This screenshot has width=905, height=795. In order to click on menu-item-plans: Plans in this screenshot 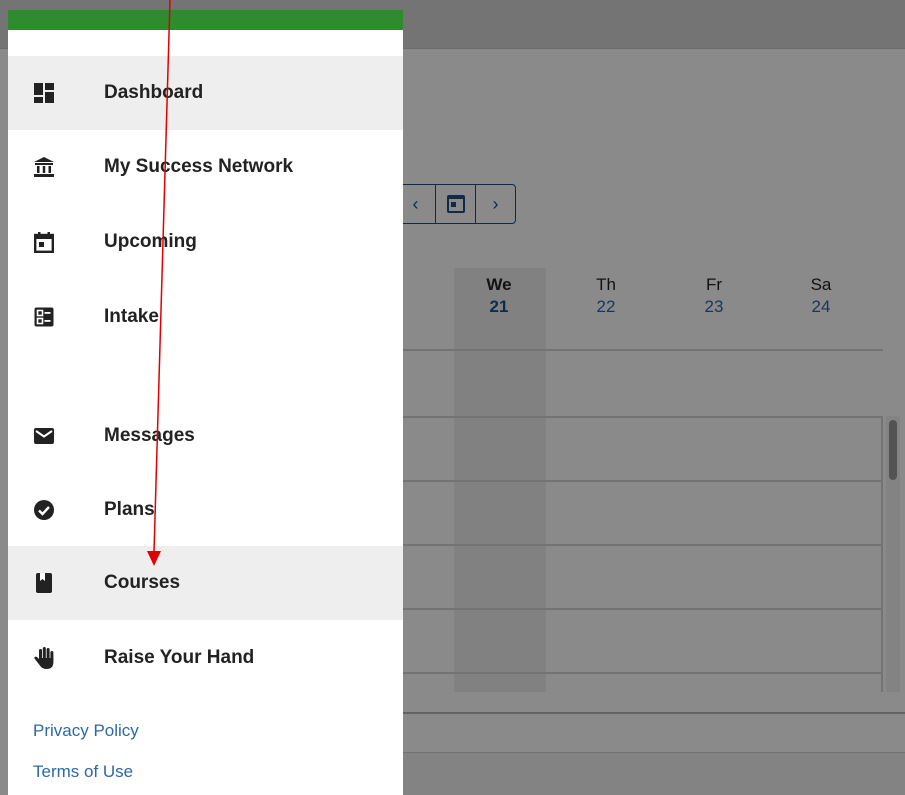, I will do `click(205, 510)`.